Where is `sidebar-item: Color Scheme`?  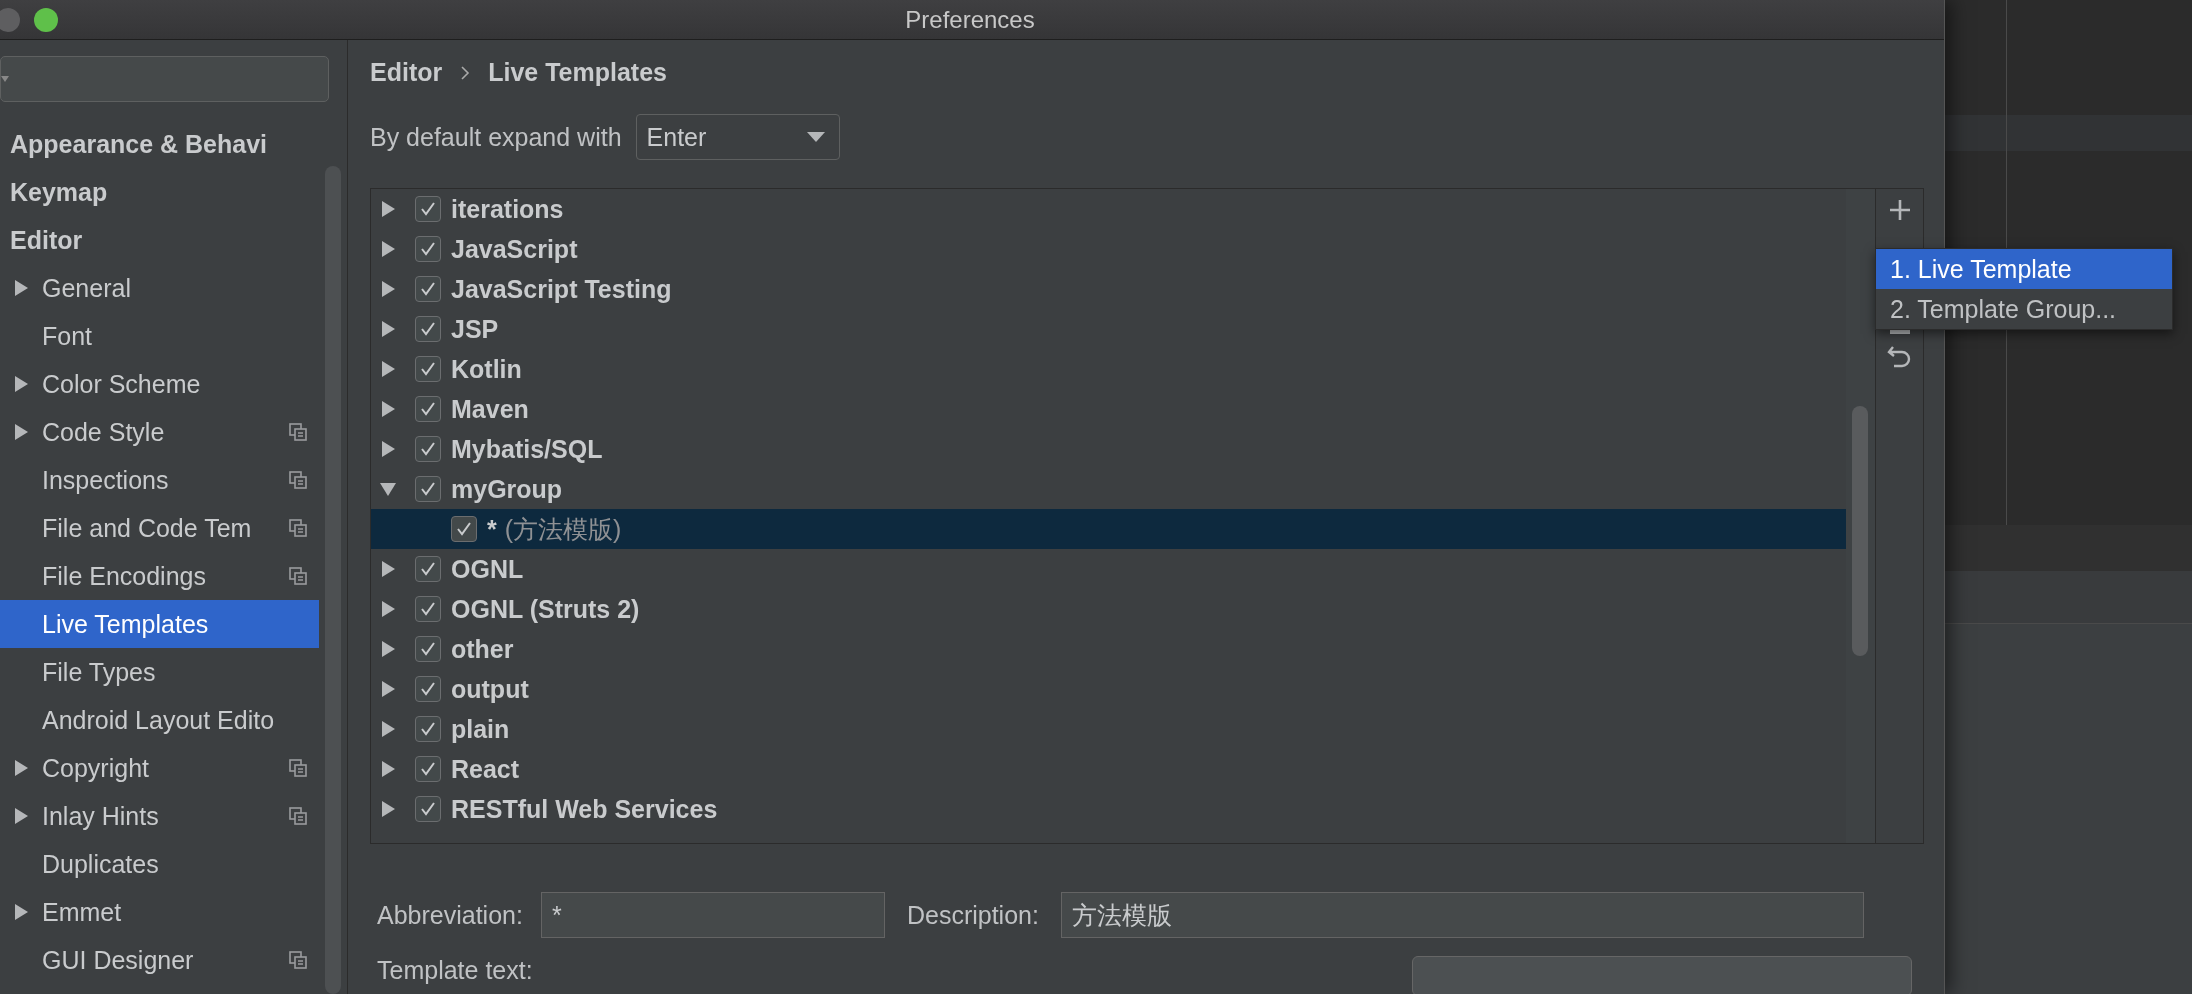
sidebar-item: Color Scheme is located at coordinates (159, 384).